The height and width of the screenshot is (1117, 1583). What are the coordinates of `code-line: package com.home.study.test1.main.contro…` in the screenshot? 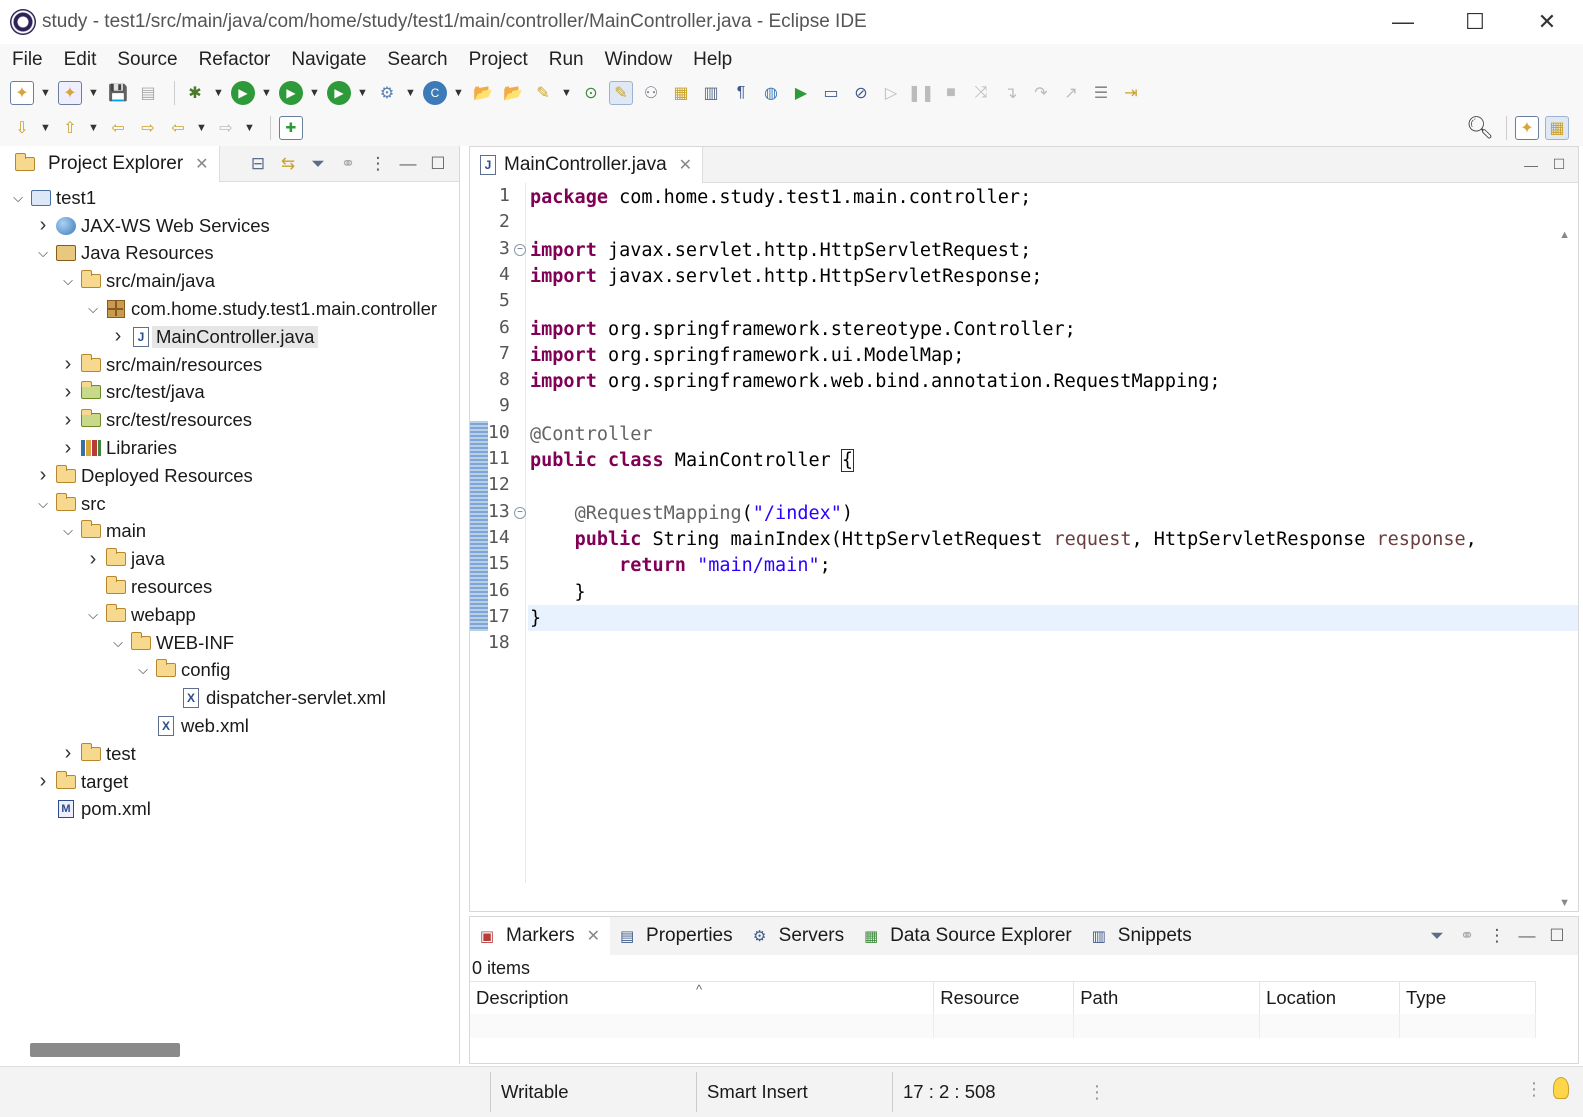 It's located at (780, 198).